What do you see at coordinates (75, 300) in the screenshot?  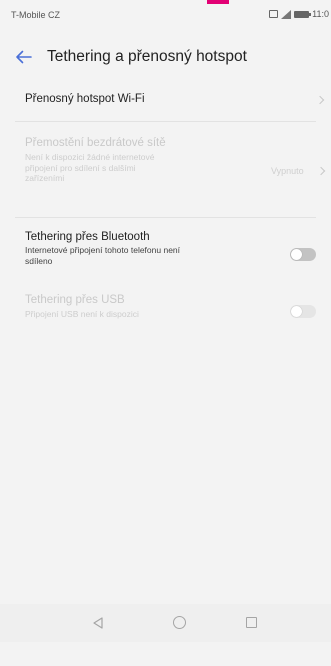 I see `usb-tethering-label: Tethering přes USB` at bounding box center [75, 300].